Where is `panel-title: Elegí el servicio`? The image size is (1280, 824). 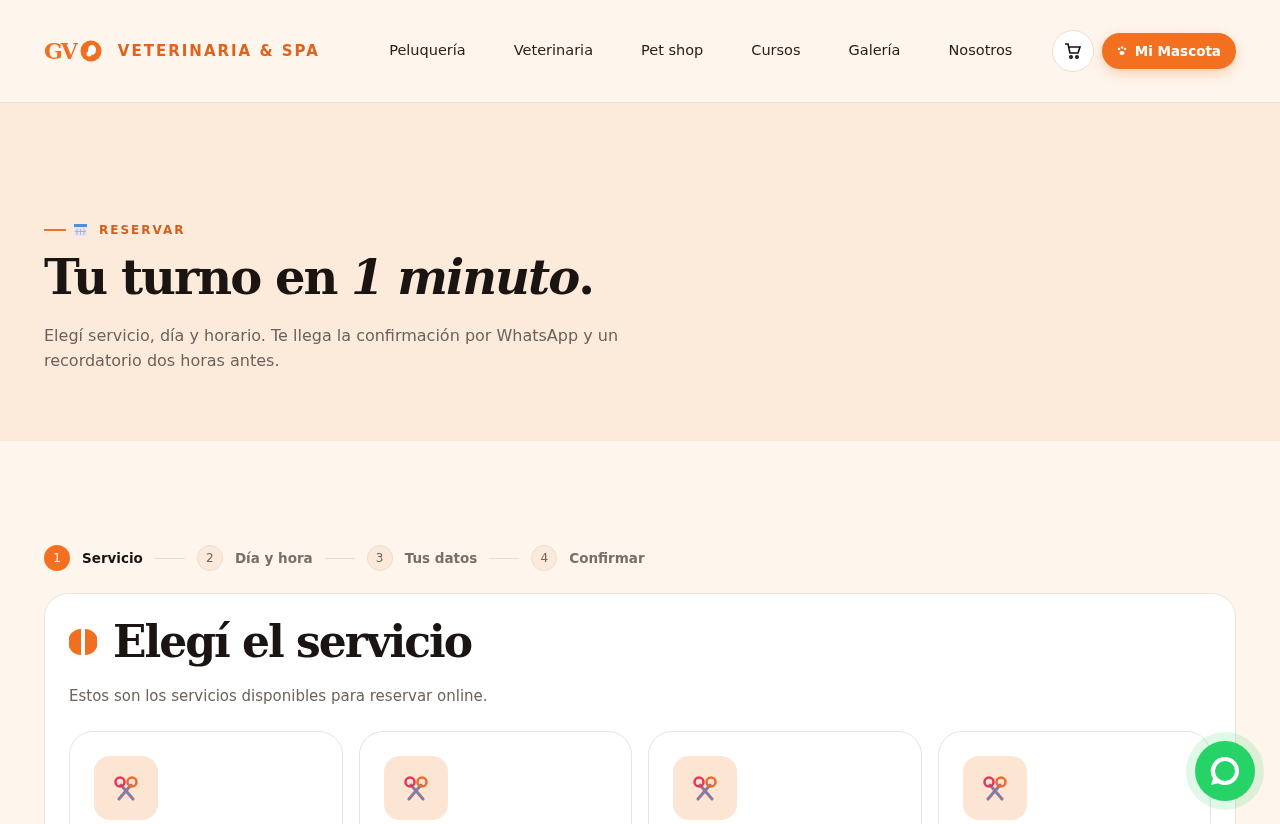 panel-title: Elegí el servicio is located at coordinates (292, 642).